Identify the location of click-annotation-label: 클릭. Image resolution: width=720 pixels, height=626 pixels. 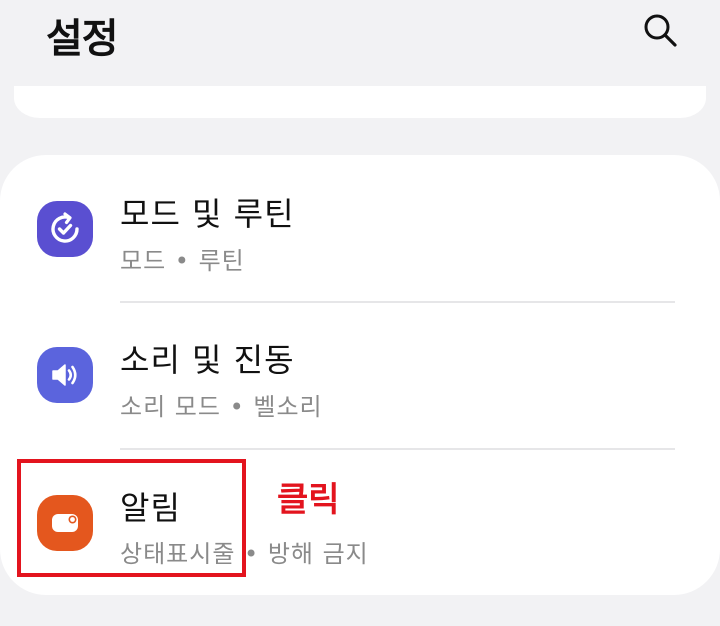
(308, 500).